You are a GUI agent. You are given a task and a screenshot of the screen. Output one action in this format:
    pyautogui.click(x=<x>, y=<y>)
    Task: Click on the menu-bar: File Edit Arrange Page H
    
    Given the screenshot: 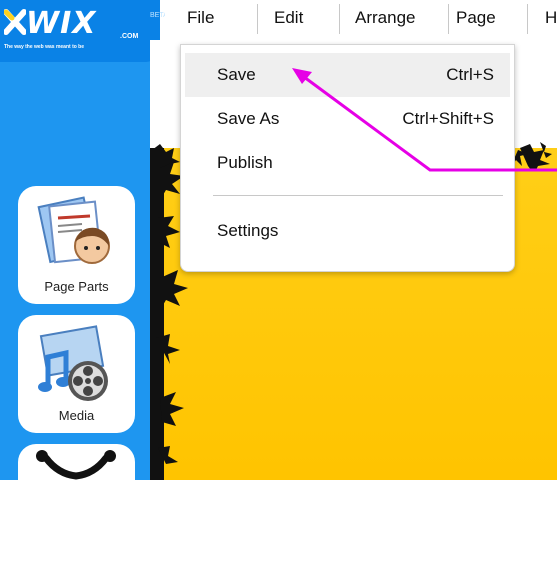 What is the action you would take?
    pyautogui.click(x=361, y=20)
    